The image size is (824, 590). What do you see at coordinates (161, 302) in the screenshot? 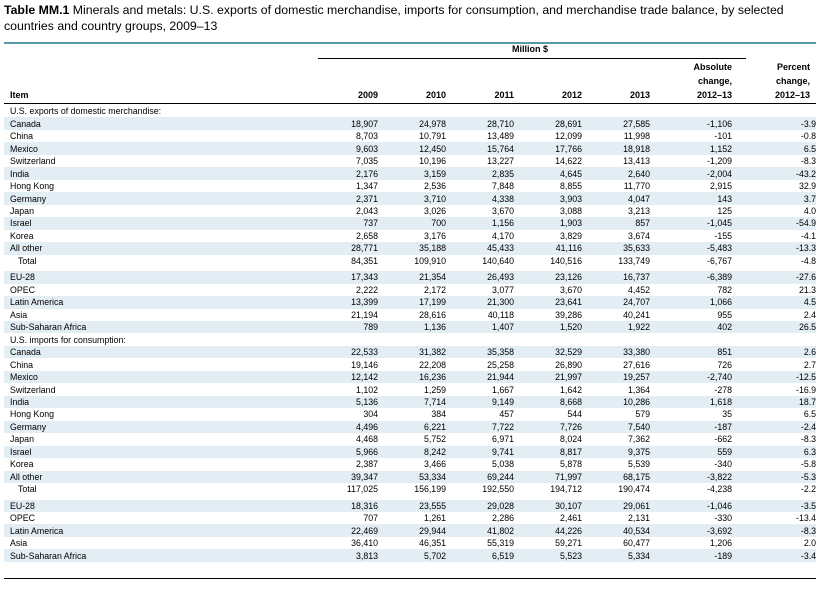
I see `row-label: Latin America` at bounding box center [161, 302].